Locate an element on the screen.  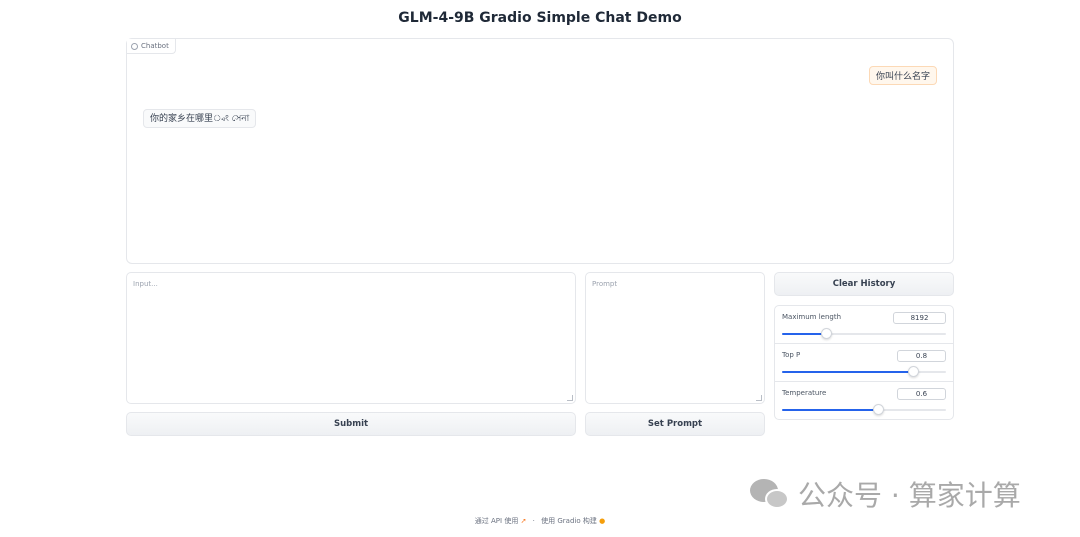
slider-top-p: Top P 0.8 is located at coordinates (864, 363).